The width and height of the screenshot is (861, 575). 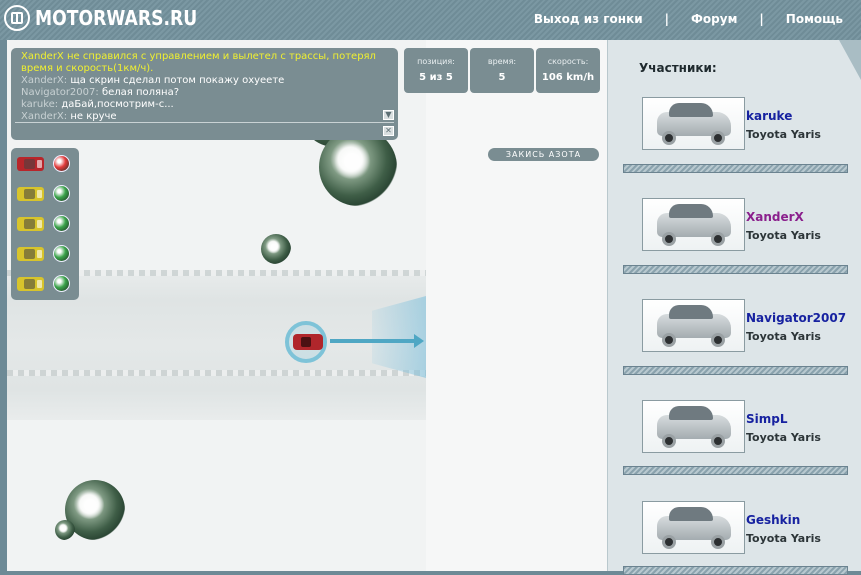 What do you see at coordinates (588, 19) in the screenshot?
I see `nav-leave-race-link: Выход из гонки` at bounding box center [588, 19].